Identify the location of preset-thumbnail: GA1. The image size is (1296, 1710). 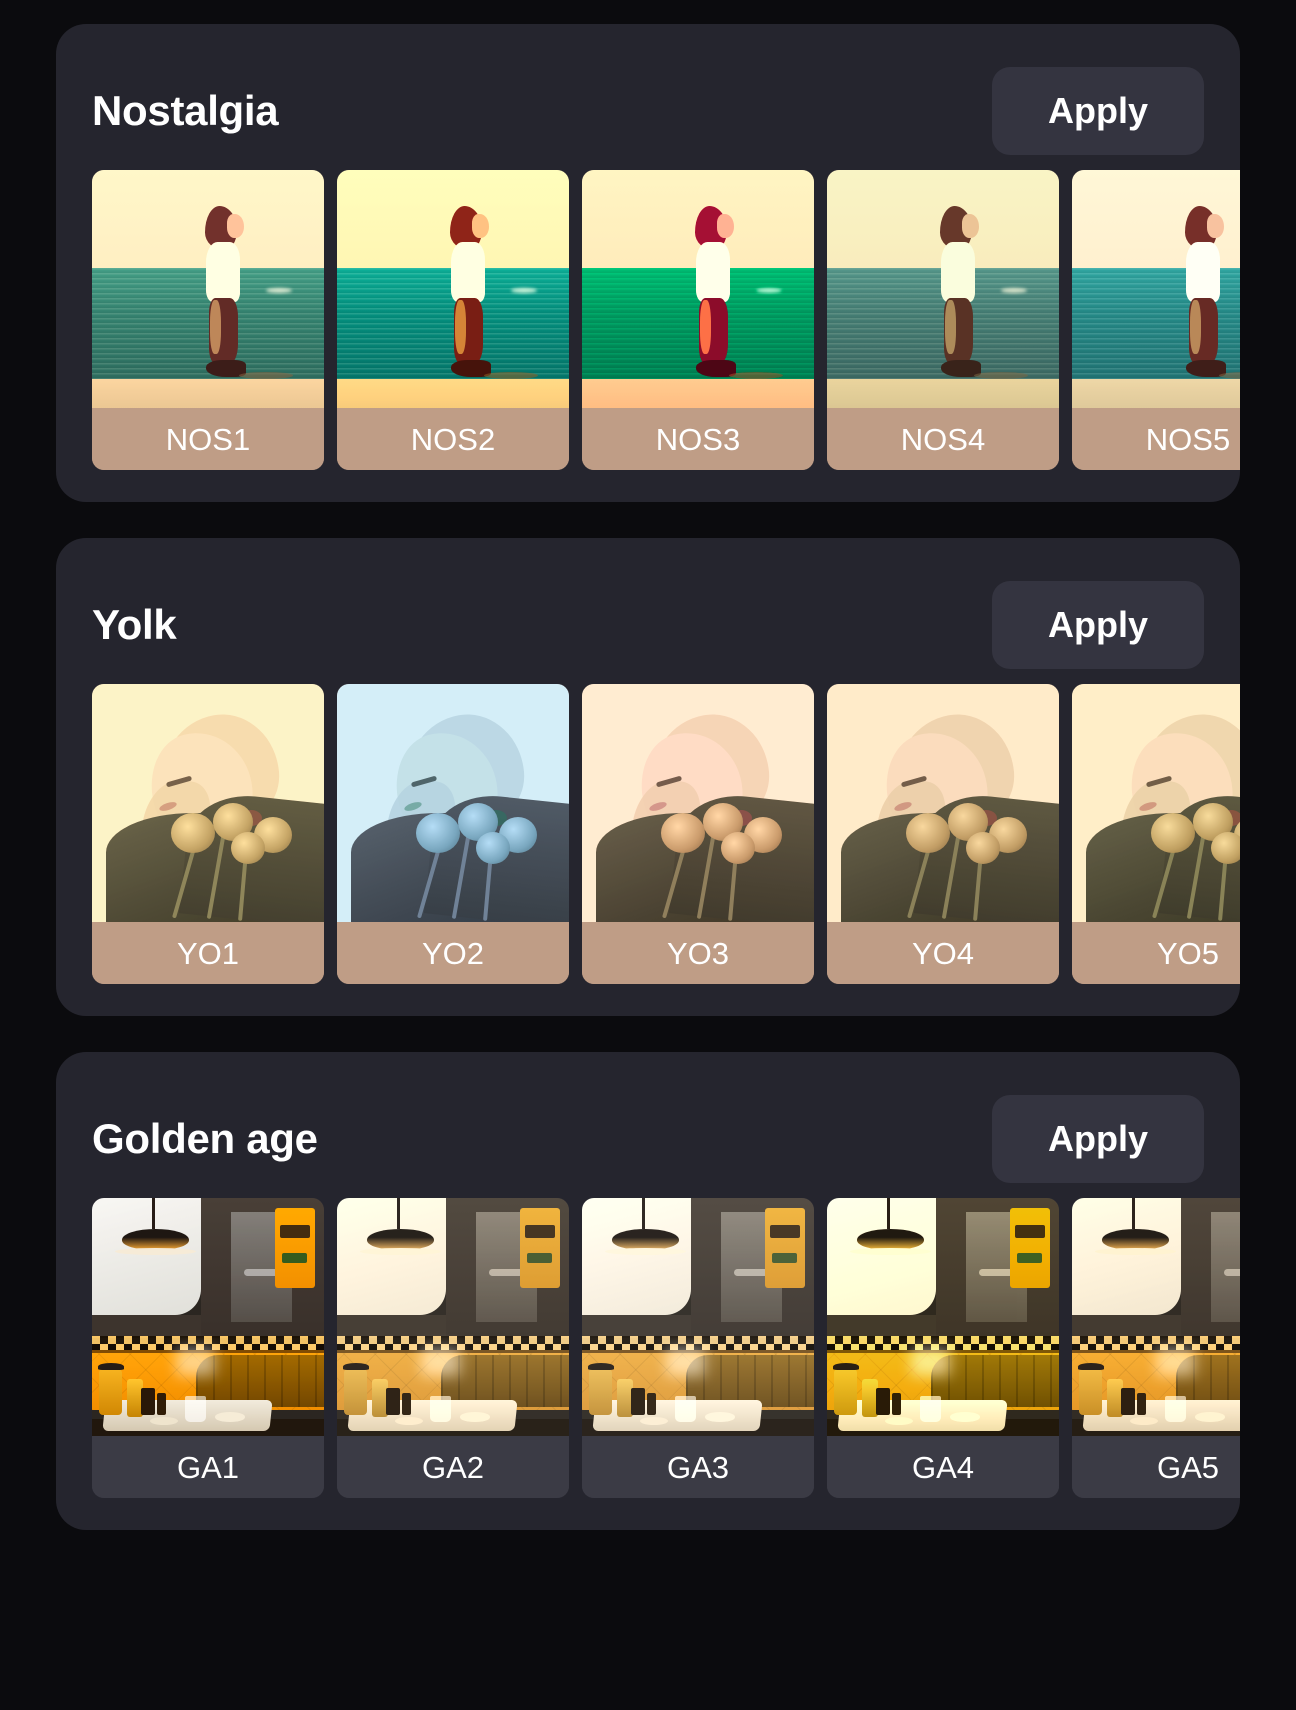
(208, 1348).